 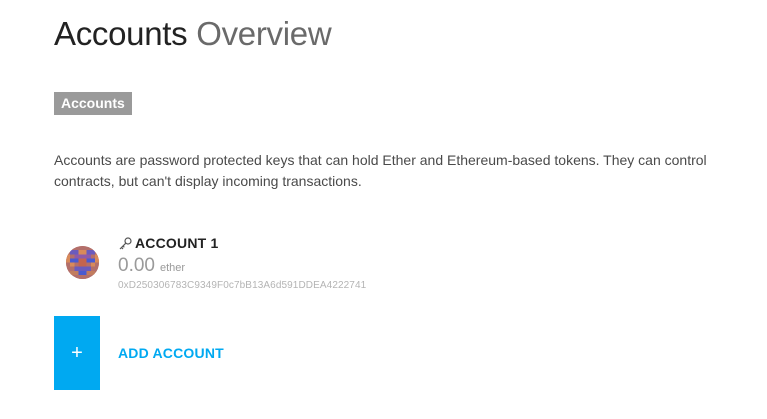 I want to click on add-account-label: ADD ACCOUNT, so click(x=171, y=353).